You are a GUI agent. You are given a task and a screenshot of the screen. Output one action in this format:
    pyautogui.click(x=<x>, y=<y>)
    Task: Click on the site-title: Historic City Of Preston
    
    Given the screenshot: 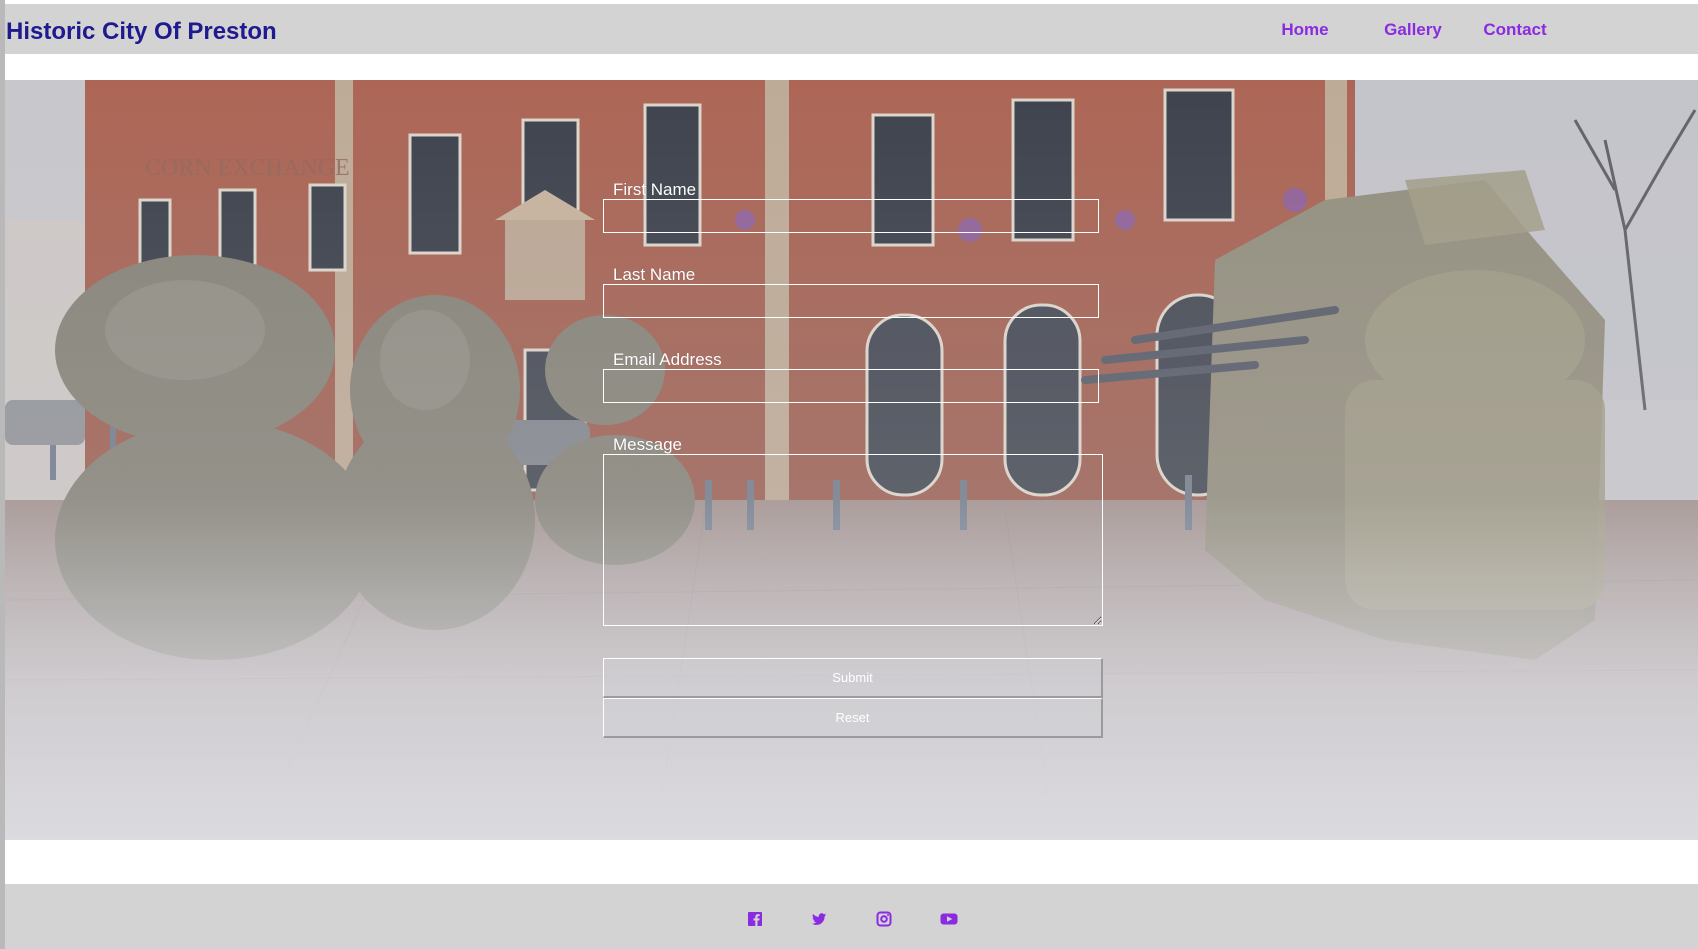 What is the action you would take?
    pyautogui.click(x=141, y=31)
    